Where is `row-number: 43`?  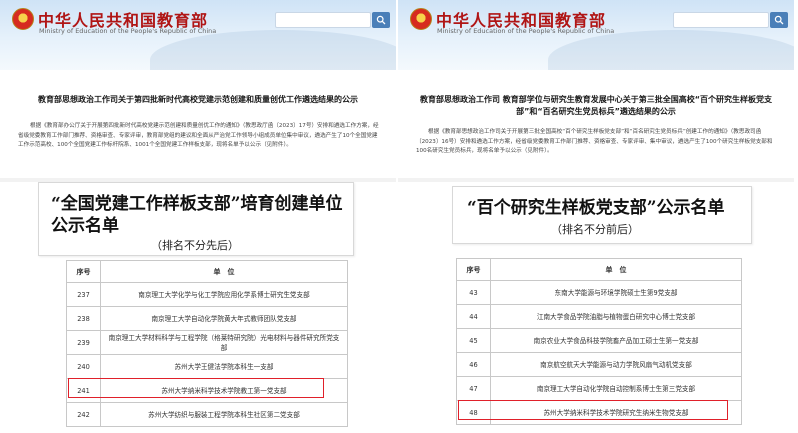
row-number: 43 is located at coordinates (473, 292).